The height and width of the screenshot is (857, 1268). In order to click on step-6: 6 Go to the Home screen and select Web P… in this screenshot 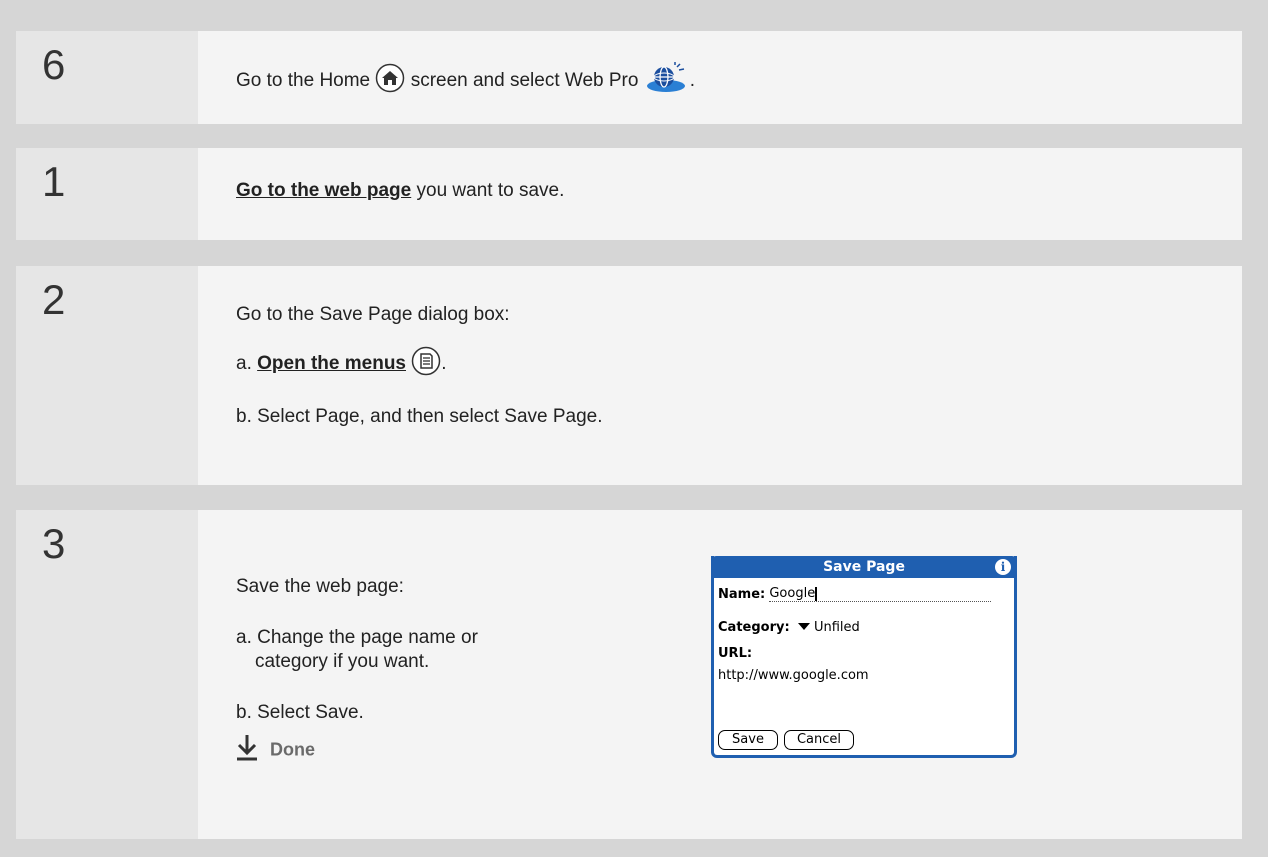, I will do `click(629, 77)`.